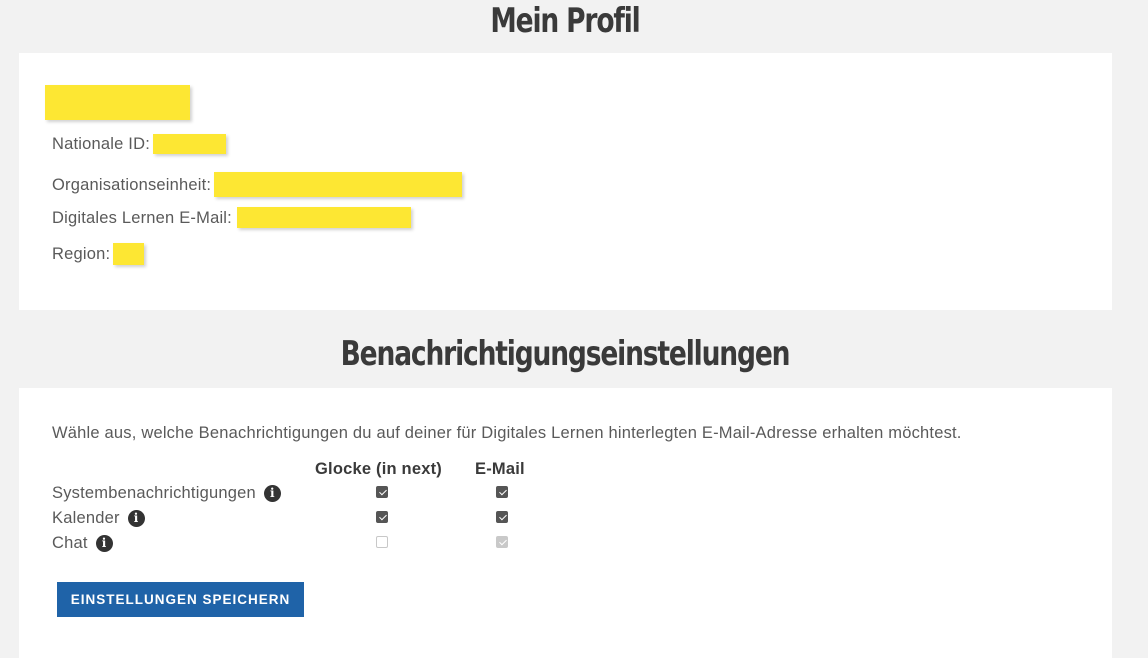 The height and width of the screenshot is (658, 1148). Describe the element at coordinates (382, 492) in the screenshot. I see `system-bell-checkbox` at that location.